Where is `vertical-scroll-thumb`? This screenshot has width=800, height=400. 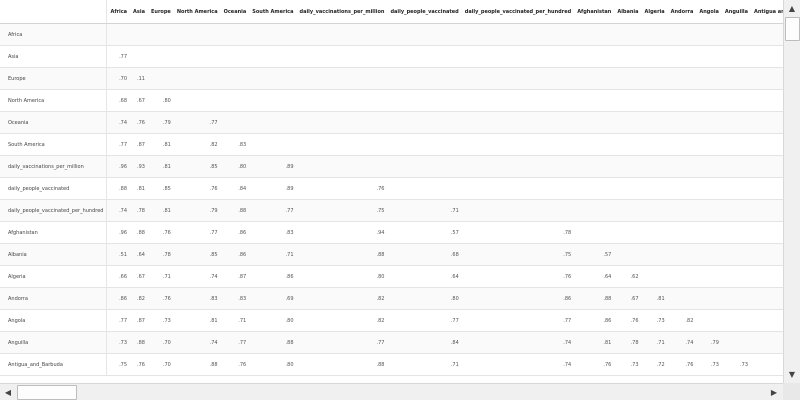 vertical-scroll-thumb is located at coordinates (792, 29).